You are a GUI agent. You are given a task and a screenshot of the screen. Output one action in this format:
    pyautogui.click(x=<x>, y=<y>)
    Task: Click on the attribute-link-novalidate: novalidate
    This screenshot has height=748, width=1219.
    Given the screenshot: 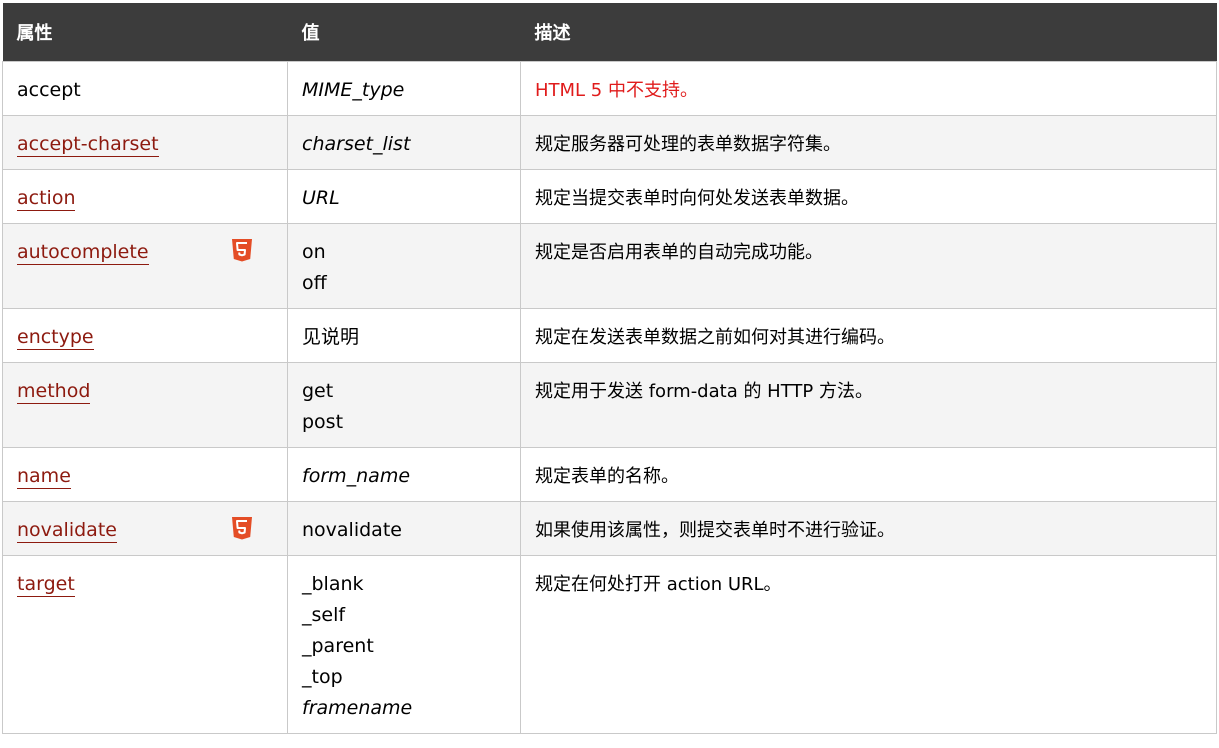 What is the action you would take?
    pyautogui.click(x=67, y=530)
    